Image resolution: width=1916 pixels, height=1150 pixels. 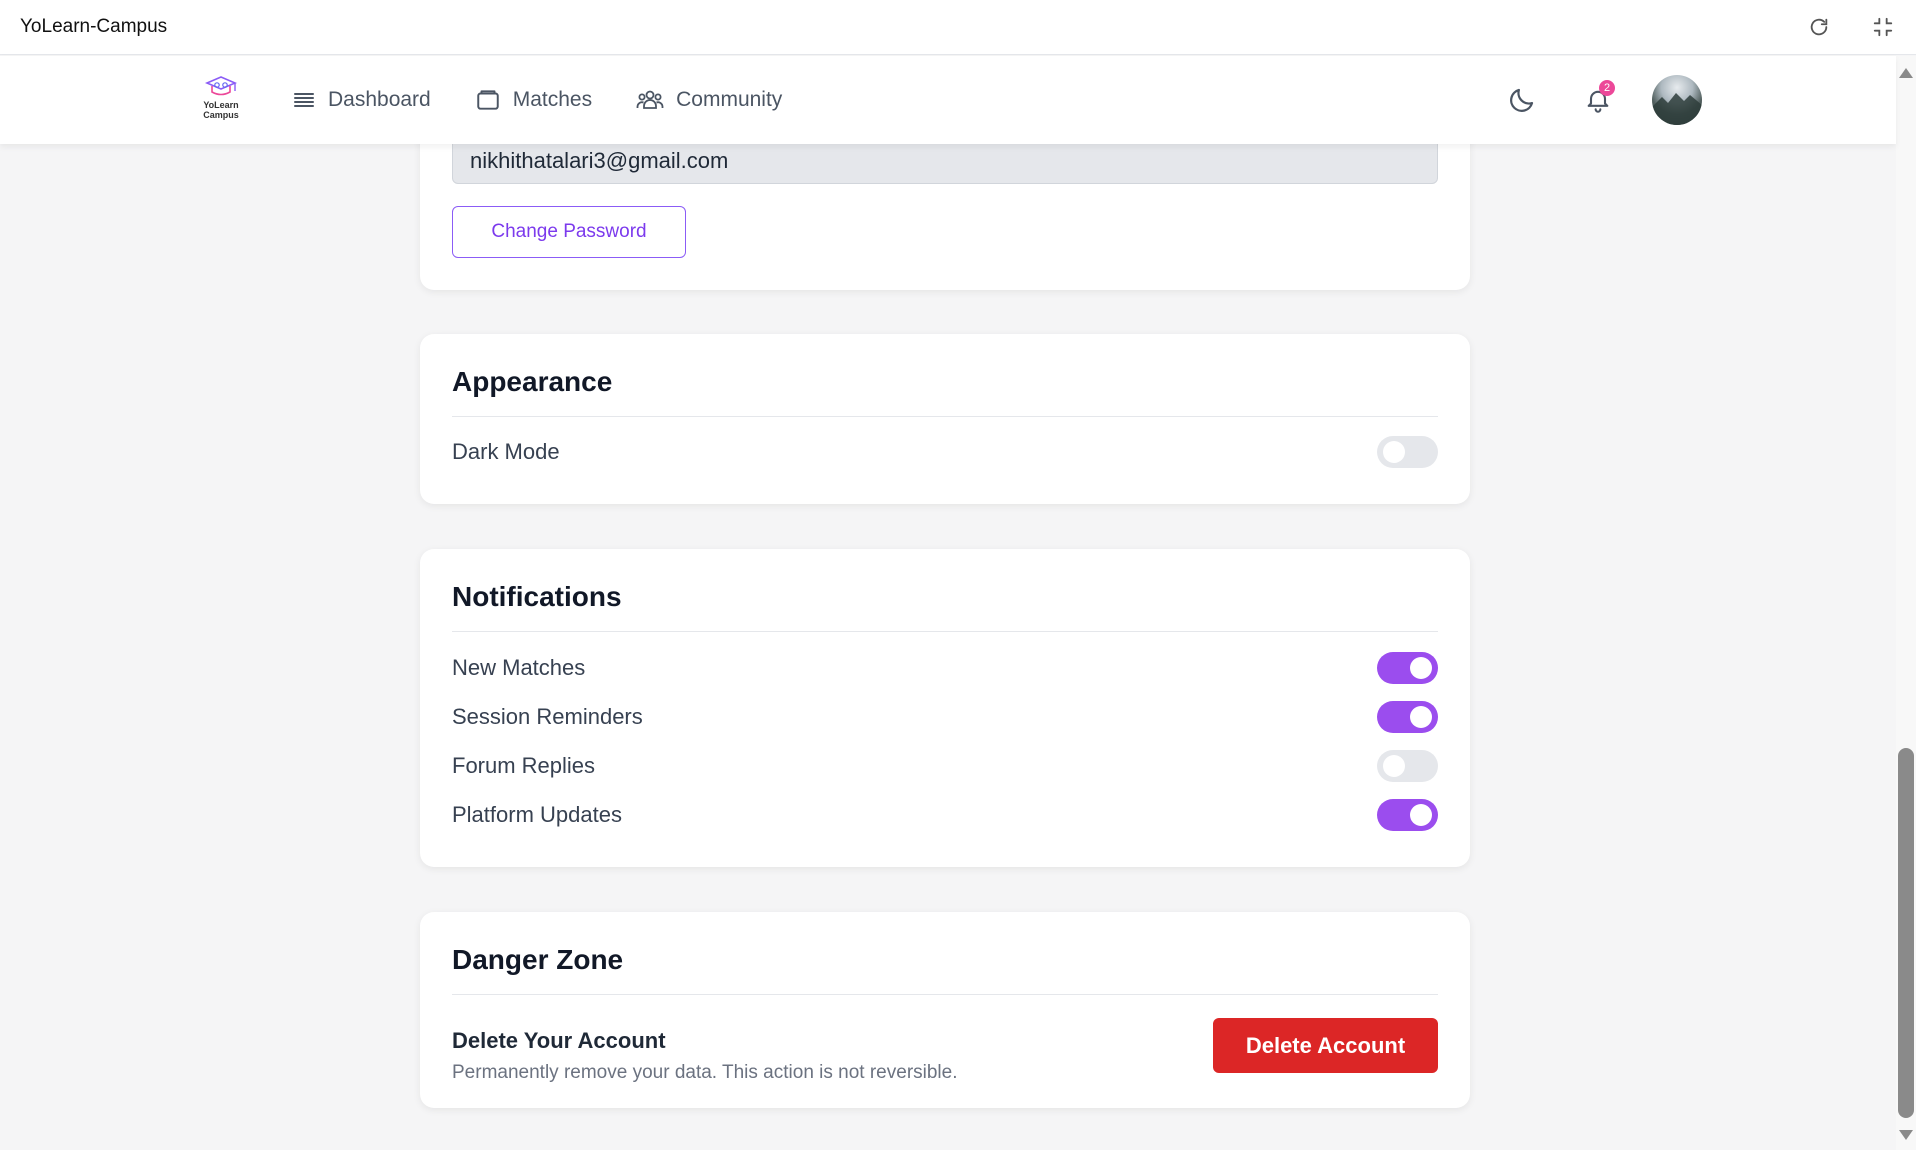 What do you see at coordinates (1607, 88) in the screenshot?
I see `notification-count-badge: 2` at bounding box center [1607, 88].